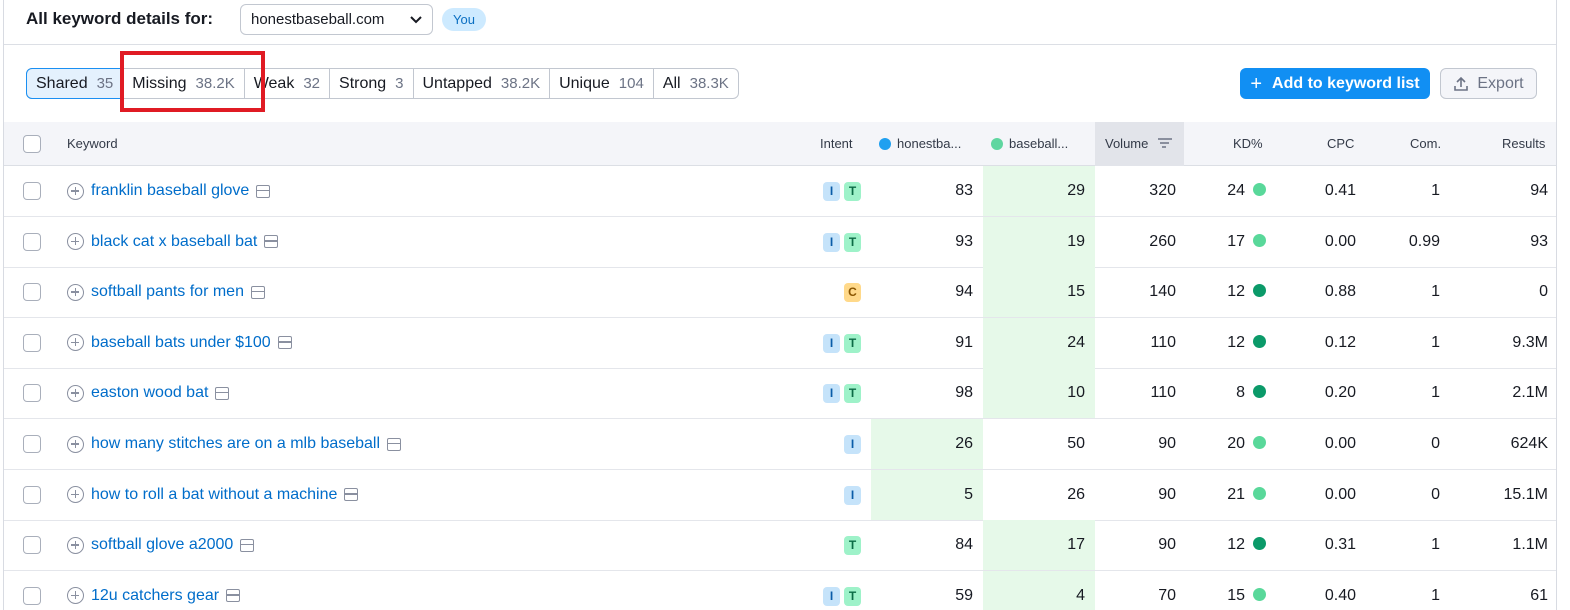 This screenshot has width=1570, height=610. What do you see at coordinates (149, 393) in the screenshot?
I see `keyword-link: easton wood bat` at bounding box center [149, 393].